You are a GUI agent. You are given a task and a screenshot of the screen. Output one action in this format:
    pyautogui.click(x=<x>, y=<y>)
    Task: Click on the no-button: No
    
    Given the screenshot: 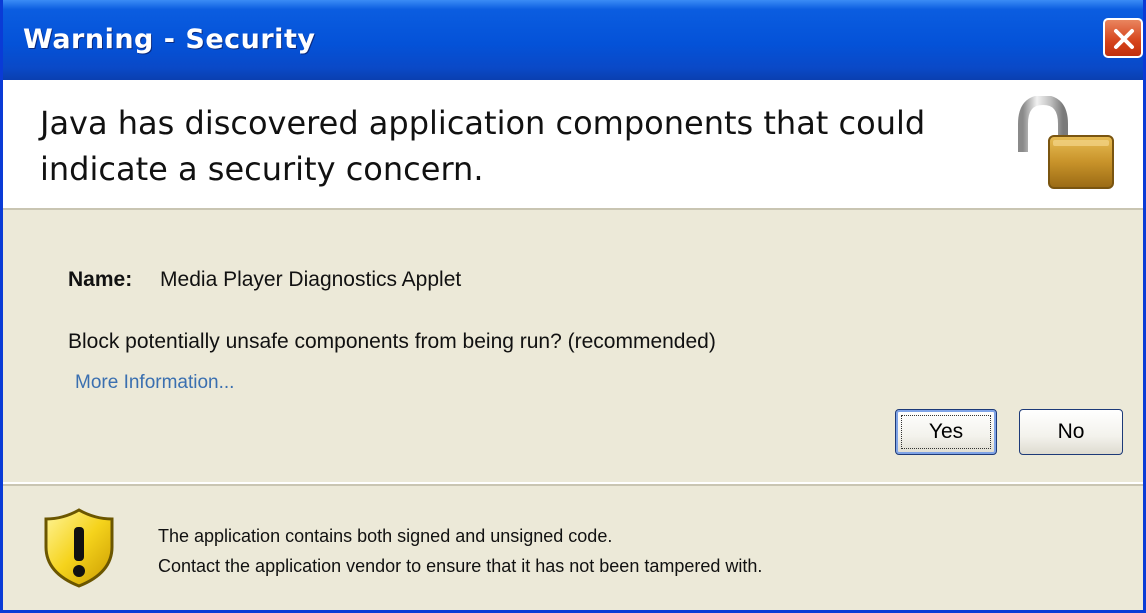 What is the action you would take?
    pyautogui.click(x=1071, y=432)
    